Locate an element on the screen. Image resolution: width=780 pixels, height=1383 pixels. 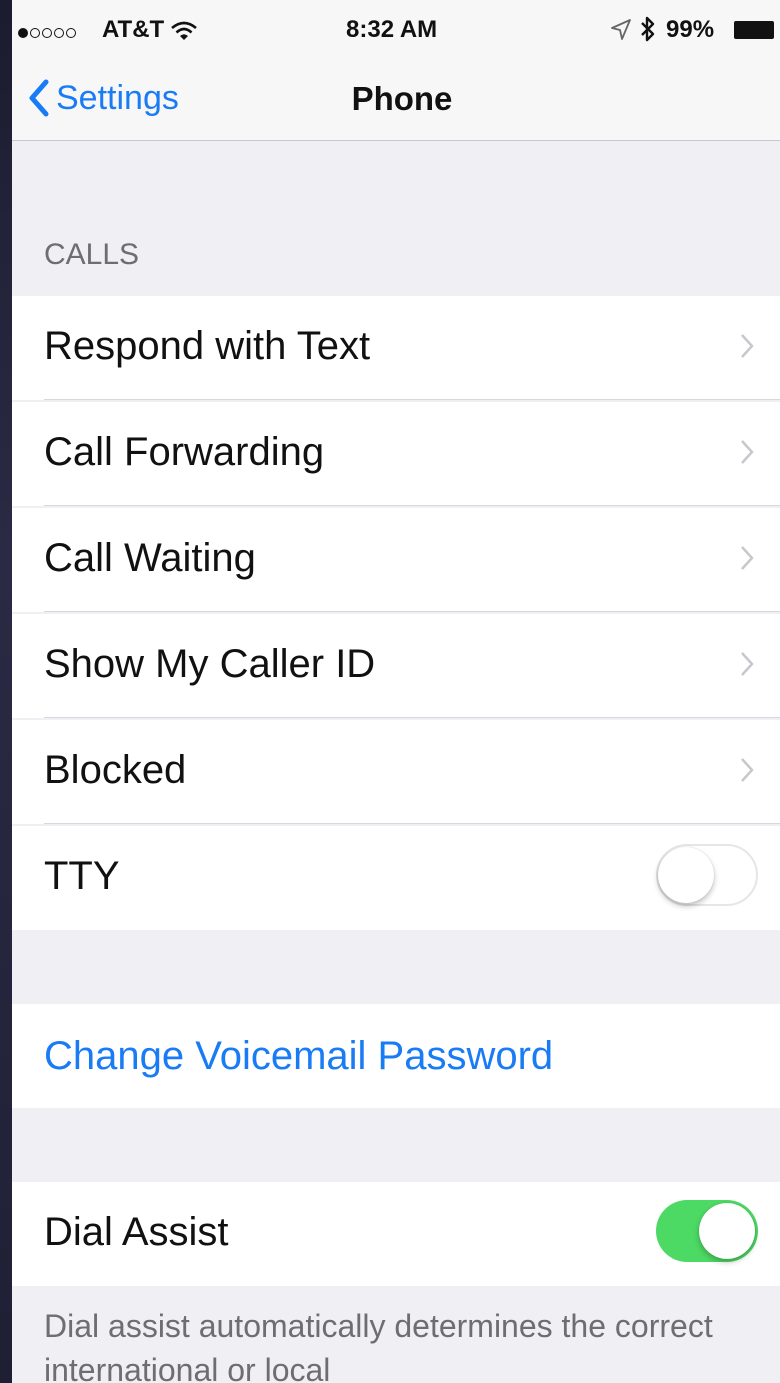
row-label: Dial Assist is located at coordinates (136, 1232).